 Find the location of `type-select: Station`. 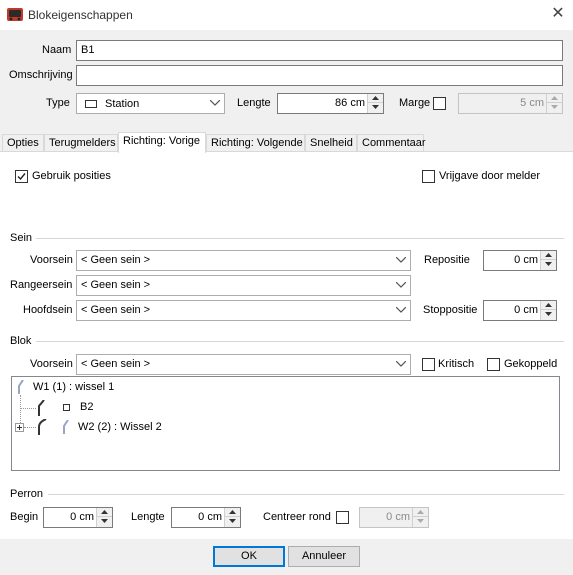

type-select: Station is located at coordinates (150, 103).